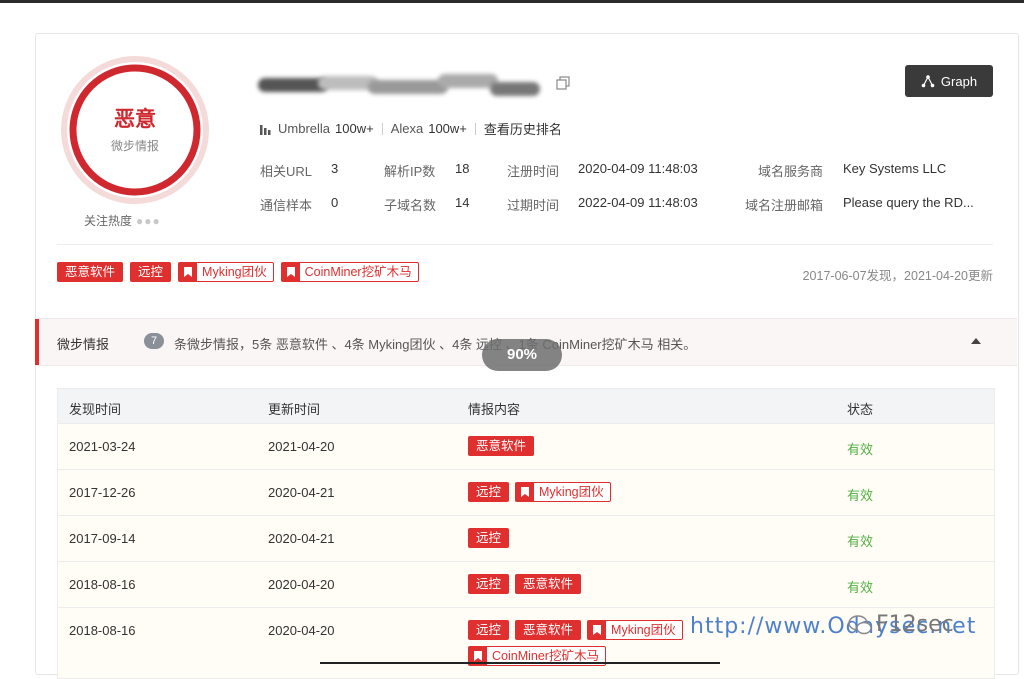 This screenshot has height=679, width=1024. I want to click on verdict-label: 恶意, so click(135, 119).